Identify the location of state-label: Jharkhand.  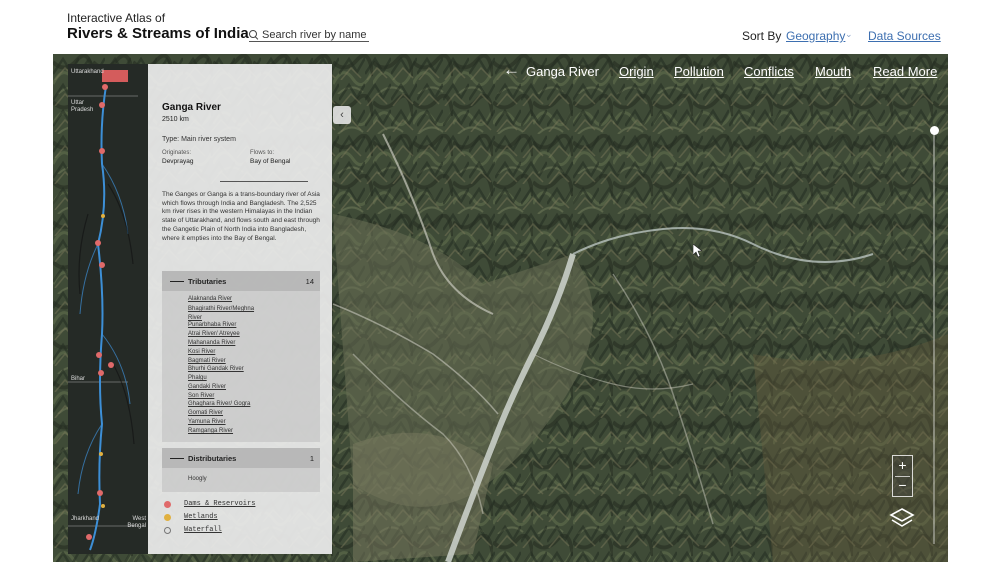
(85, 519).